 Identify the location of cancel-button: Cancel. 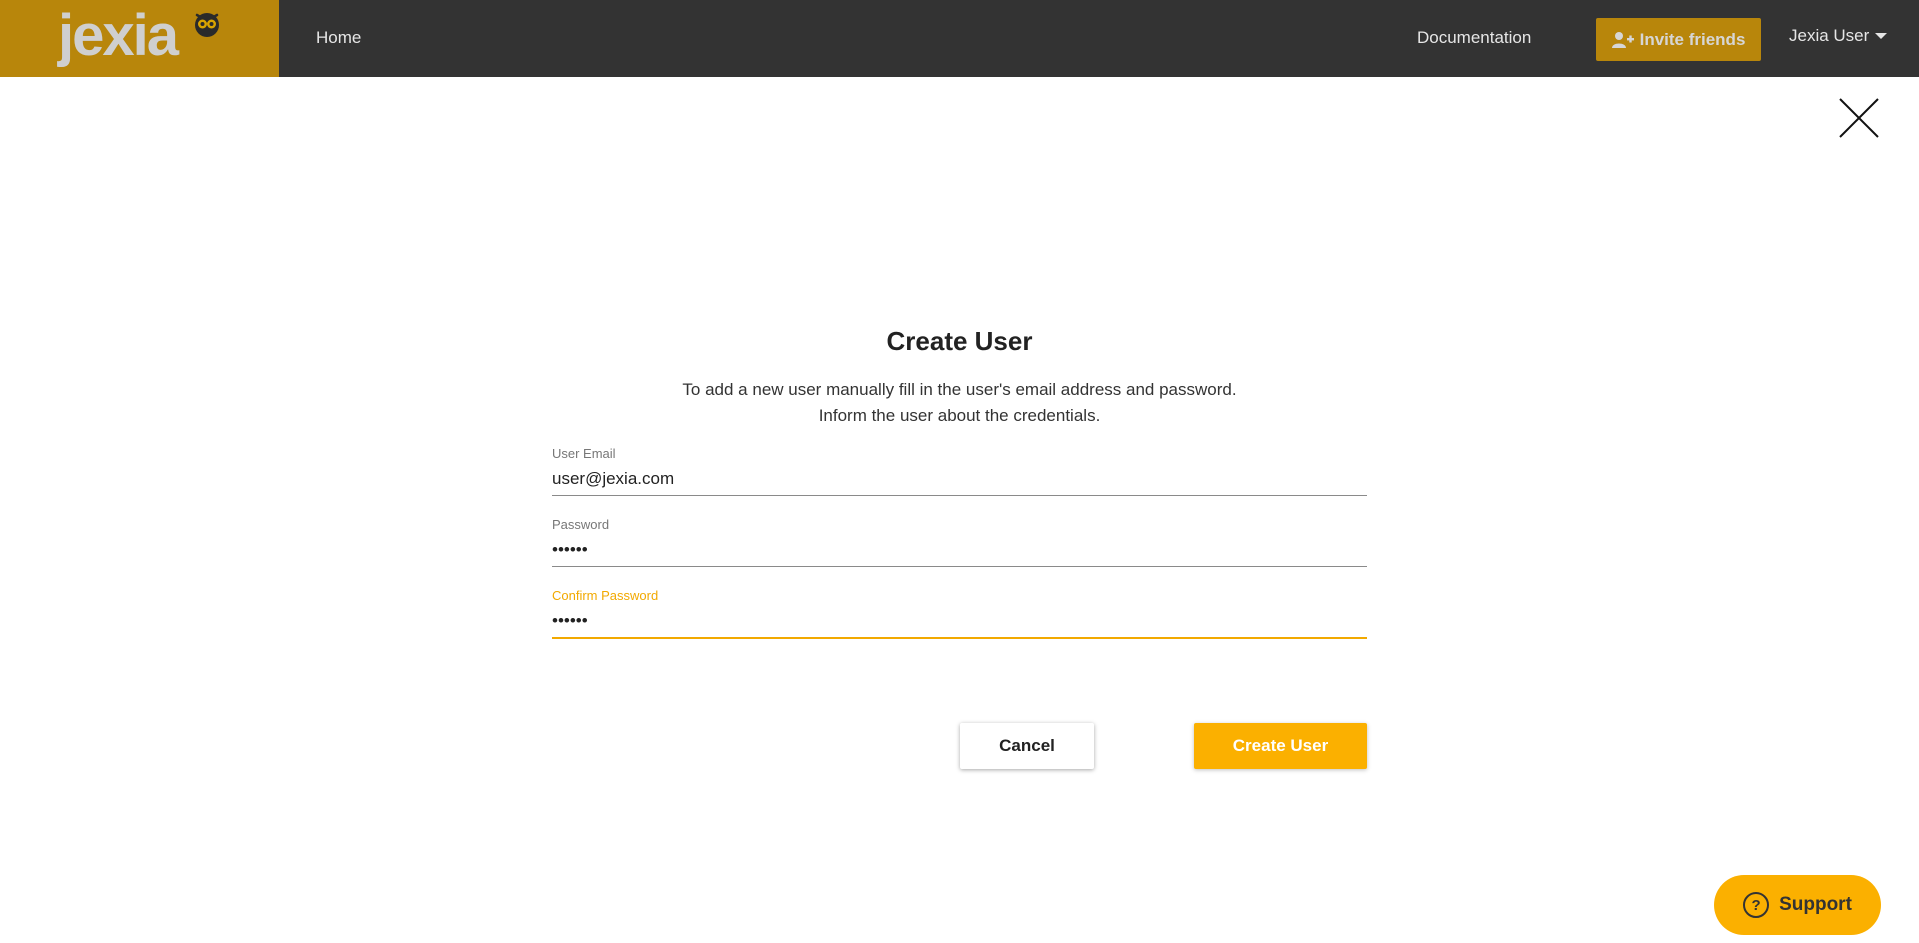
(1027, 746).